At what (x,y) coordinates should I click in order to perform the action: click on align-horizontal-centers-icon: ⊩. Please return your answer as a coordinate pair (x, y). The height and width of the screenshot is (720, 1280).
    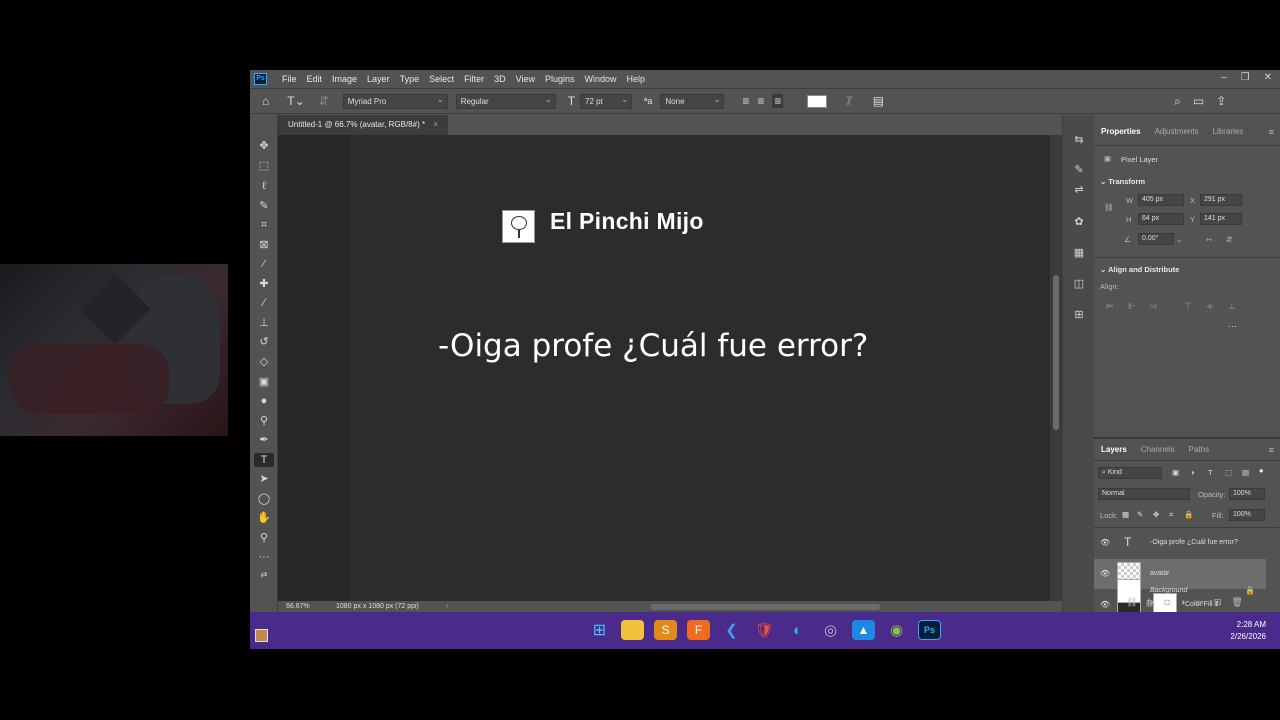
    Looking at the image, I should click on (1132, 306).